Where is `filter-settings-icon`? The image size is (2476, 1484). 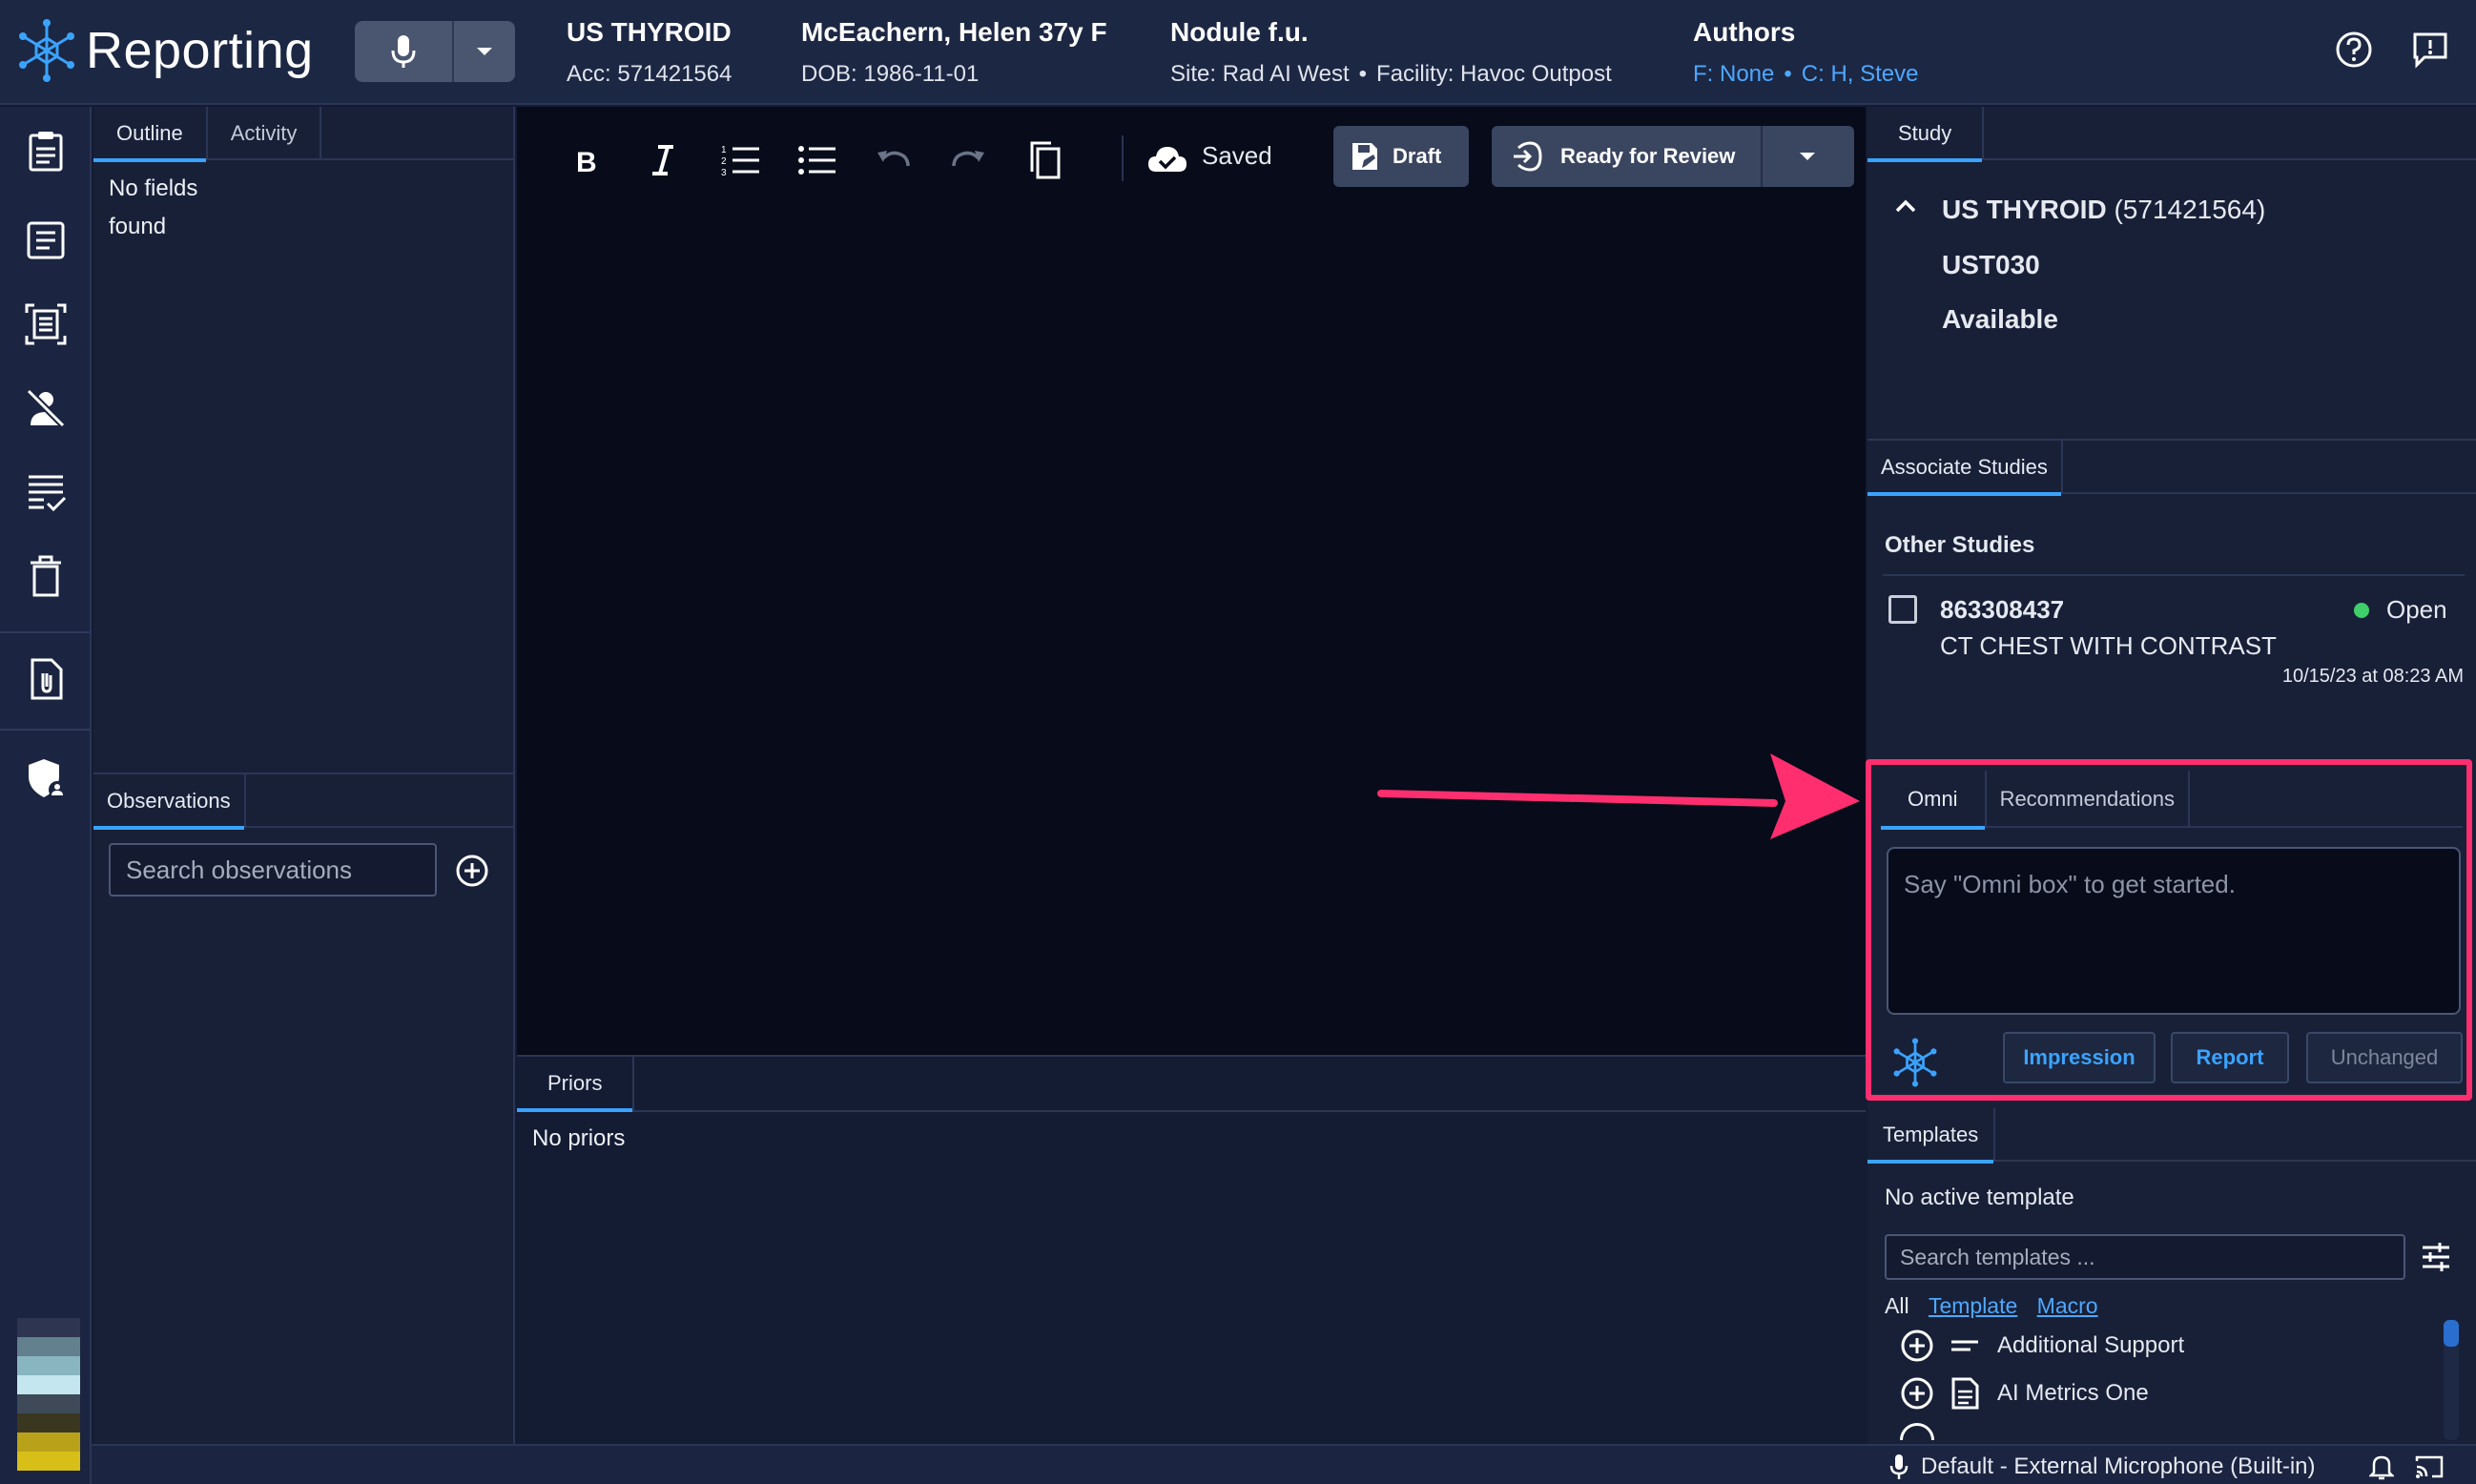
filter-settings-icon is located at coordinates (2436, 1257).